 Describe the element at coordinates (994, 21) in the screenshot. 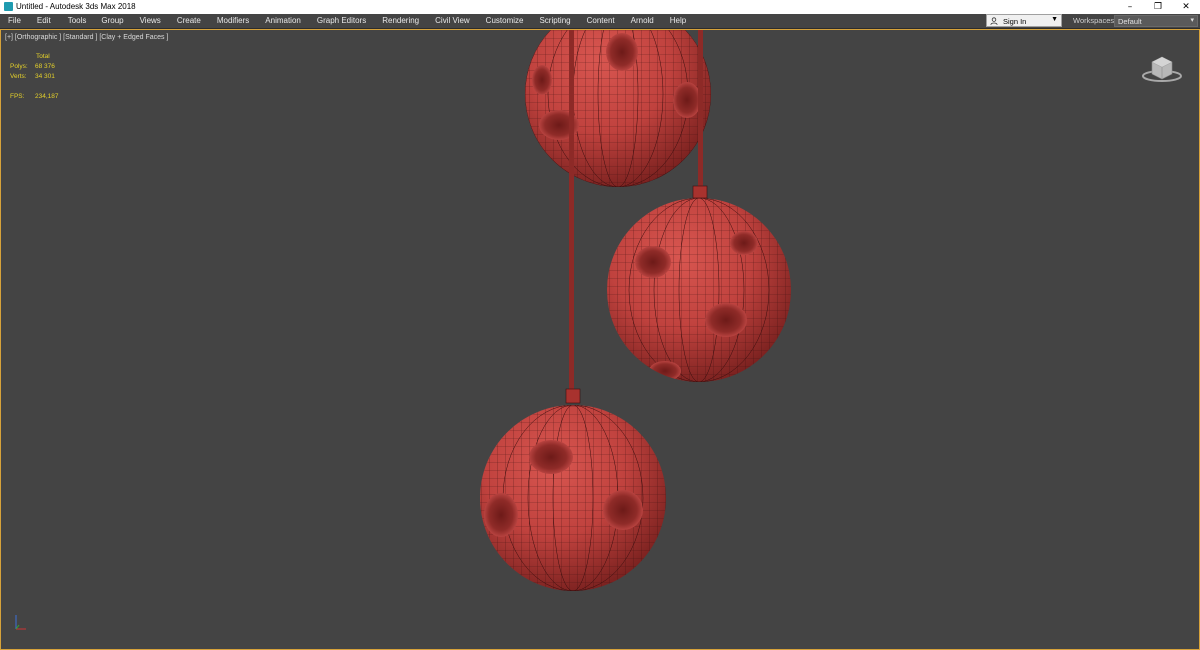

I see `user-icon` at that location.